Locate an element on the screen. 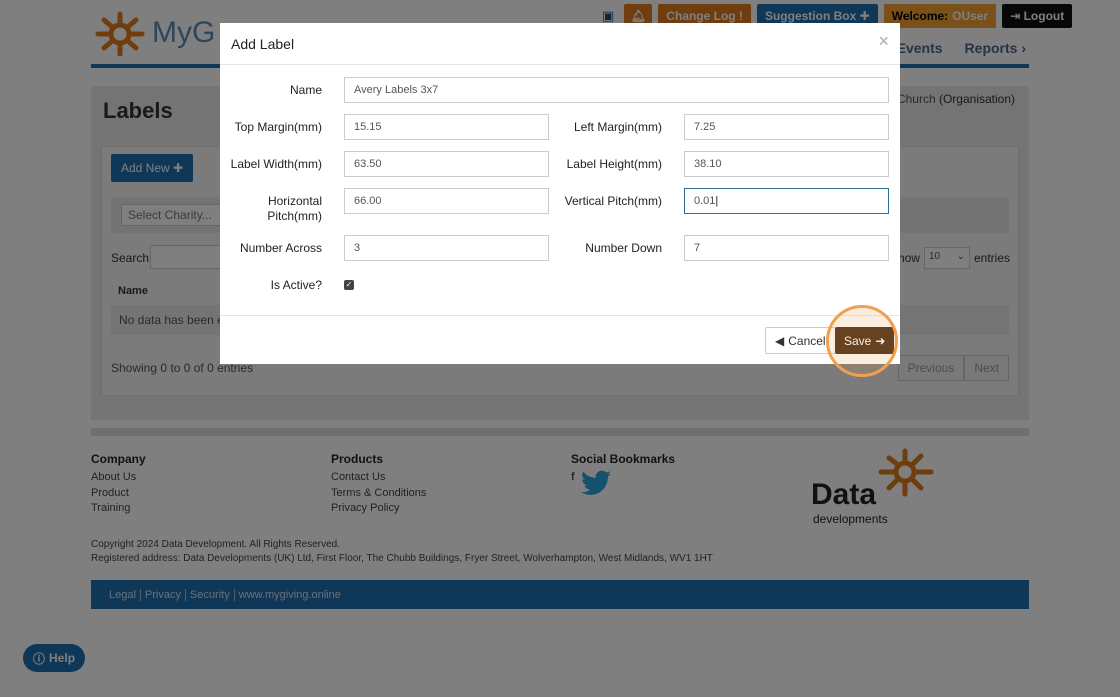 The image size is (1120, 697). name-label: Name is located at coordinates (305, 90).